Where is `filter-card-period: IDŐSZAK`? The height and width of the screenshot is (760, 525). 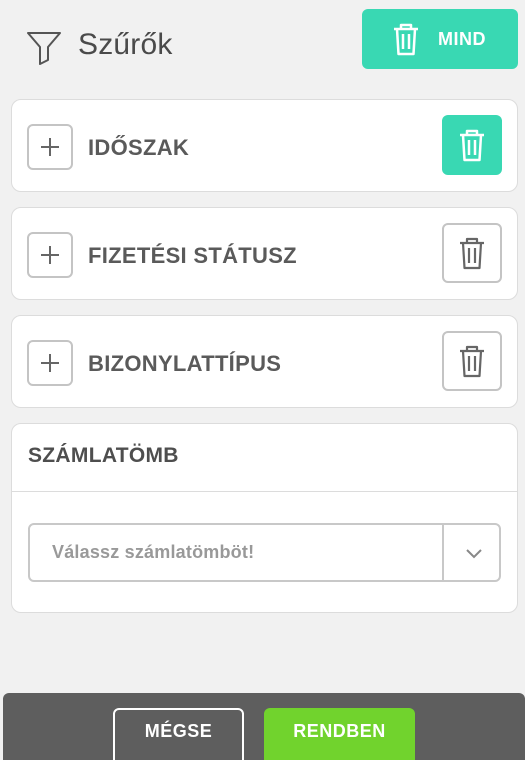 filter-card-period: IDŐSZAK is located at coordinates (264, 145).